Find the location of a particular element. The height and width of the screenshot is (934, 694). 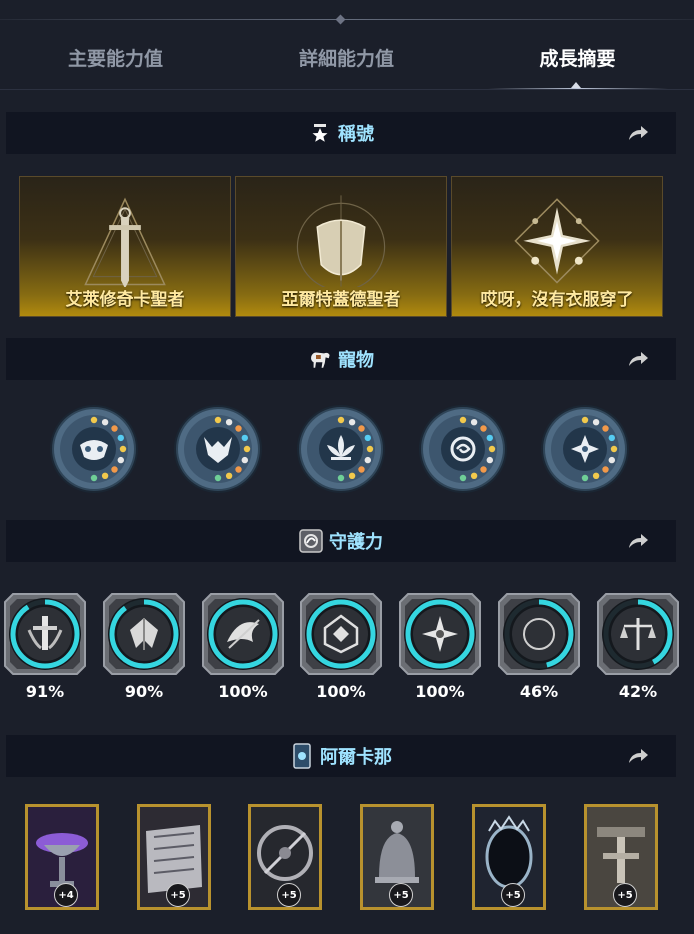

compass-star-emblem-icon is located at coordinates (557, 241).